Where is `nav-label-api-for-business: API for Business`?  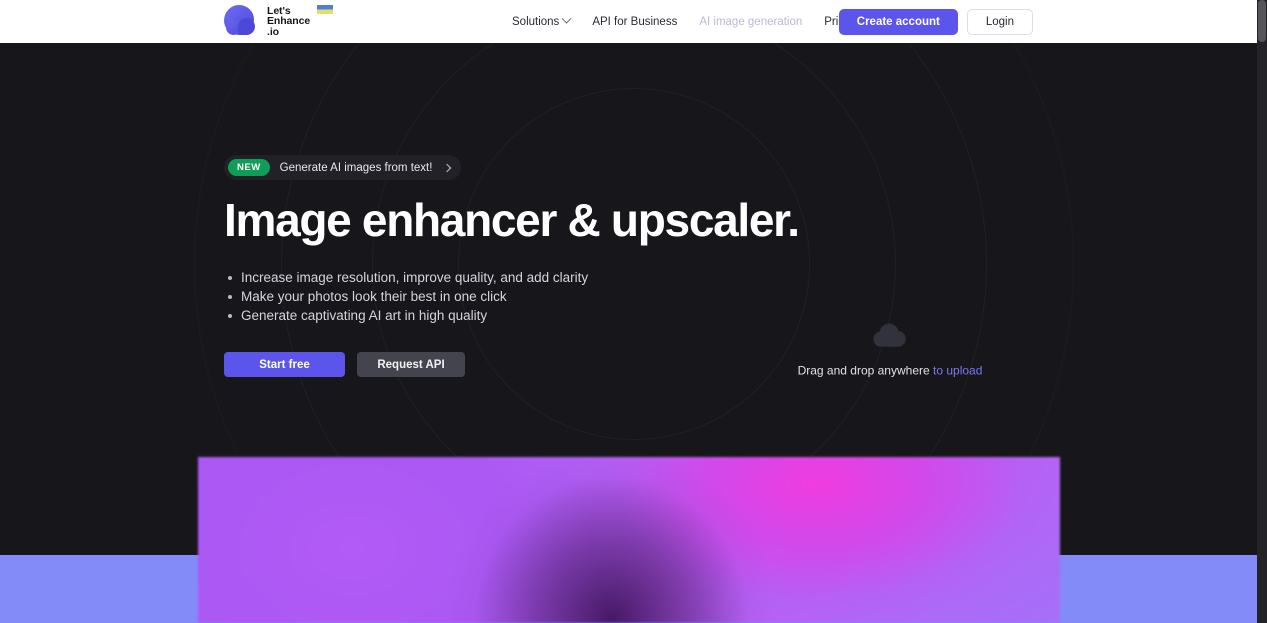
nav-label-api-for-business: API for Business is located at coordinates (635, 21).